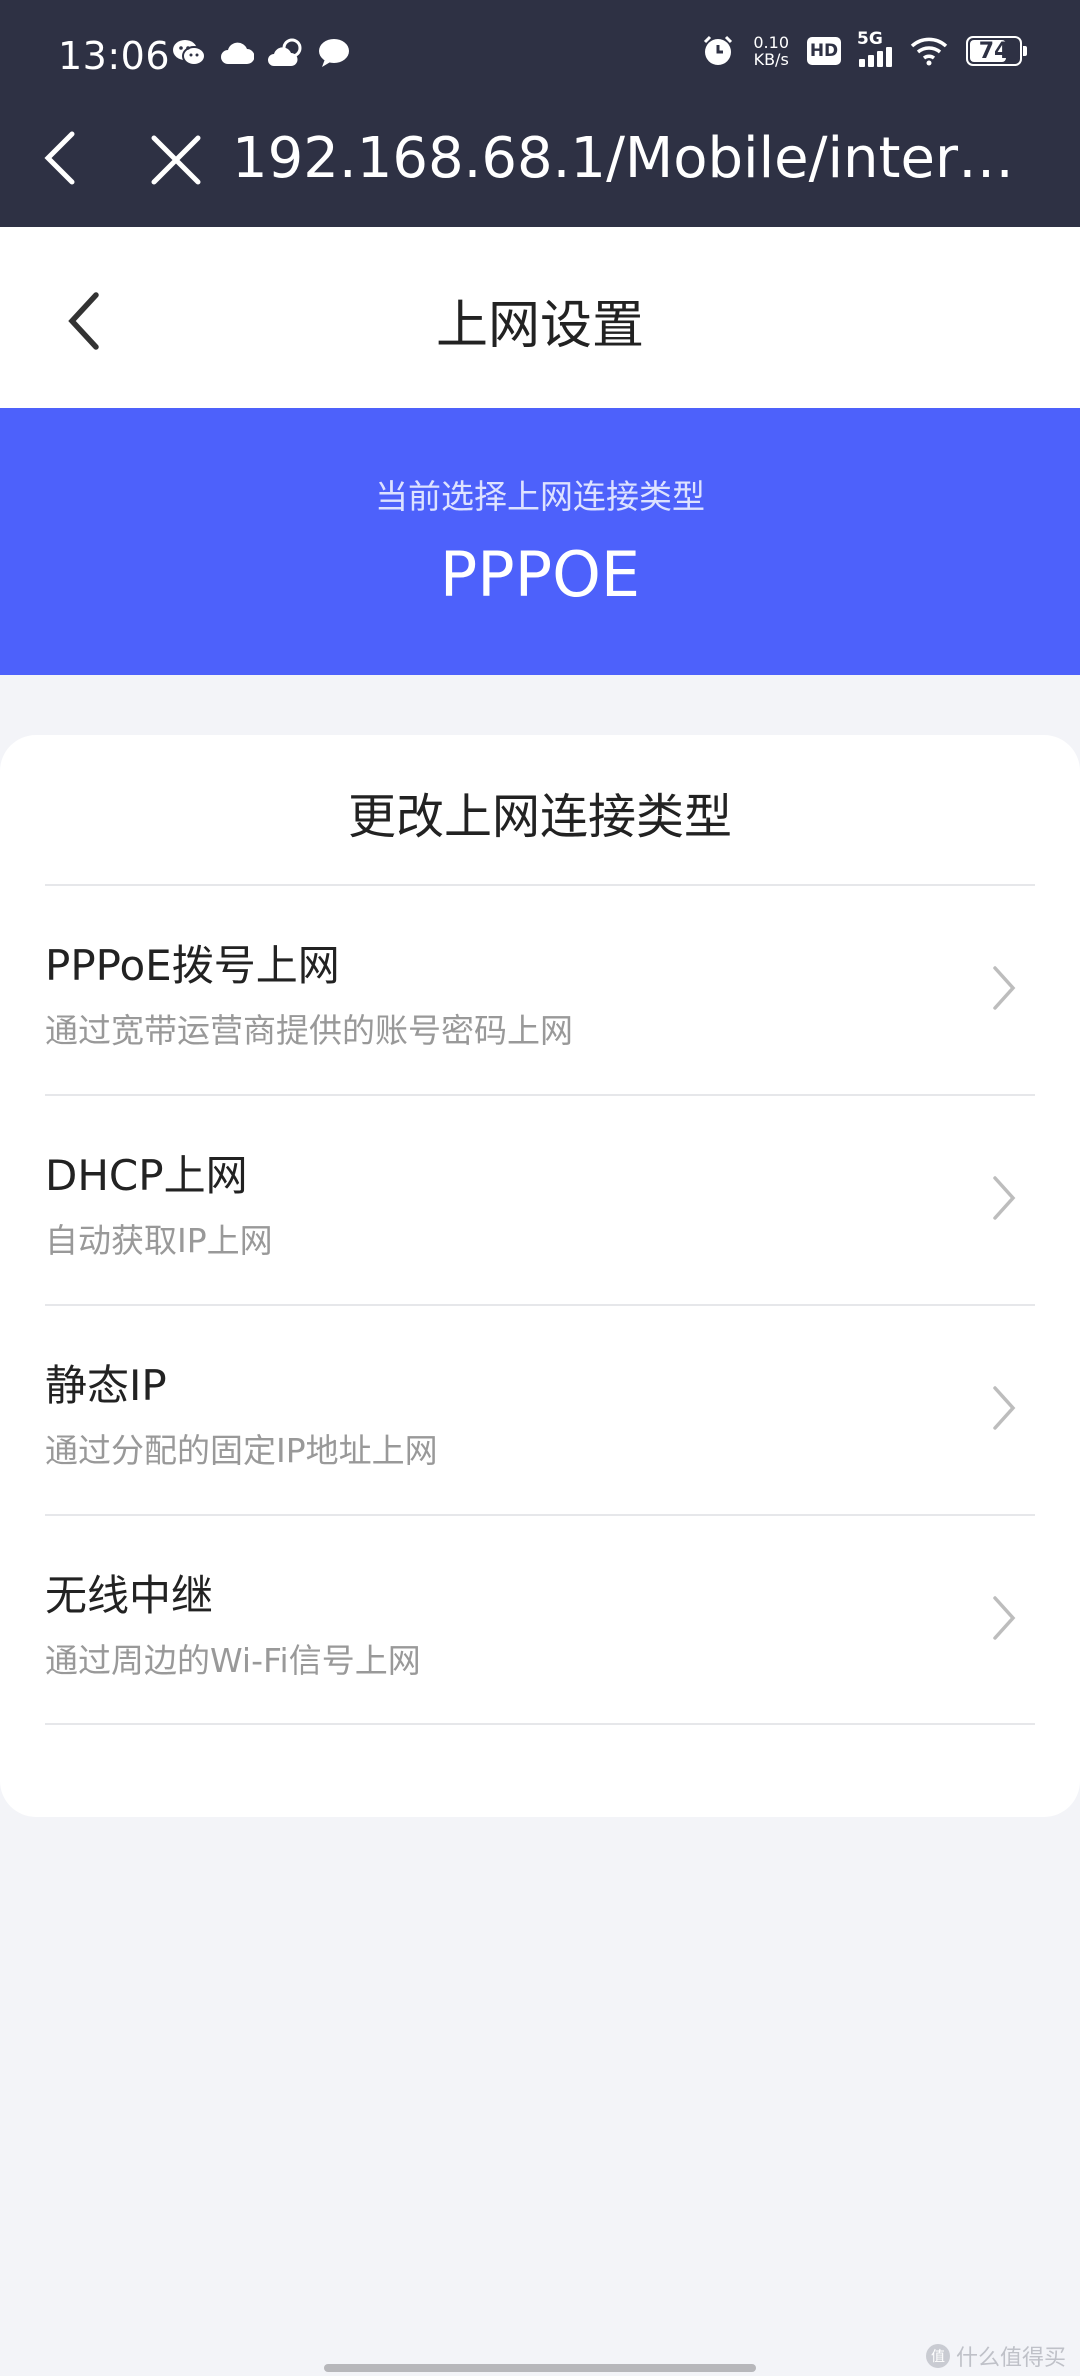 The height and width of the screenshot is (2376, 1080). I want to click on hd-badge: HD, so click(824, 51).